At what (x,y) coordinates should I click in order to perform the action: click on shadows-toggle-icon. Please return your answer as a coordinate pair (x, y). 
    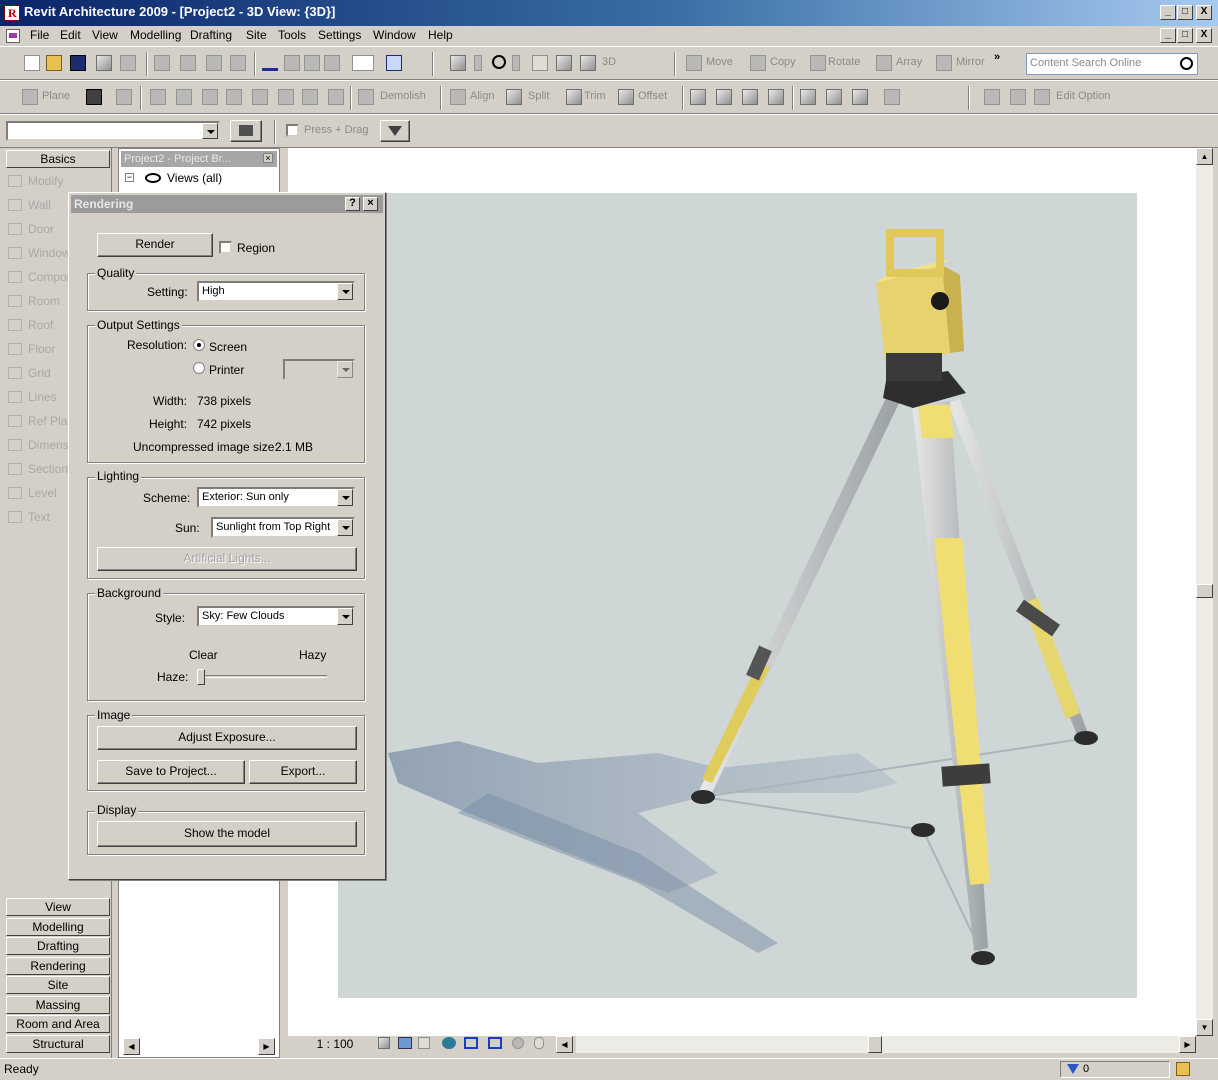
    Looking at the image, I should click on (424, 1043).